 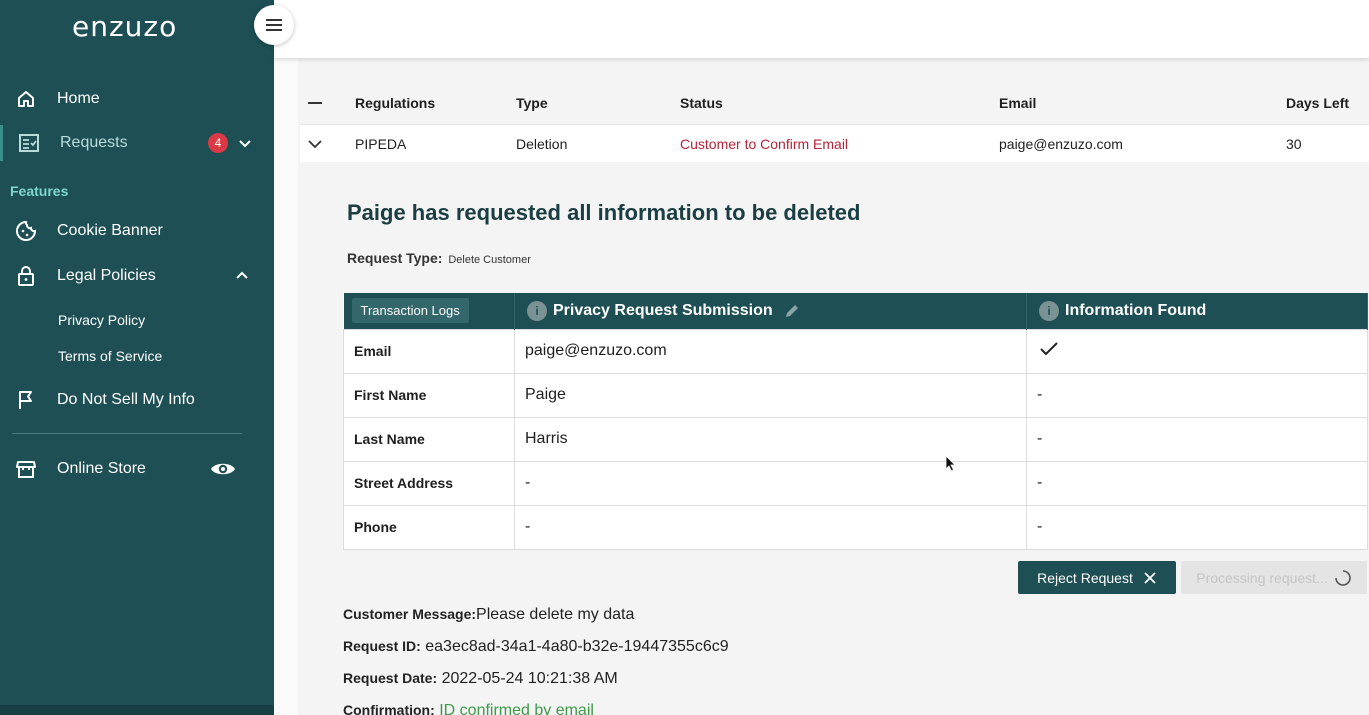 I want to click on sidebar-item-do-not-sell: Do Not Sell My Info, so click(x=137, y=400).